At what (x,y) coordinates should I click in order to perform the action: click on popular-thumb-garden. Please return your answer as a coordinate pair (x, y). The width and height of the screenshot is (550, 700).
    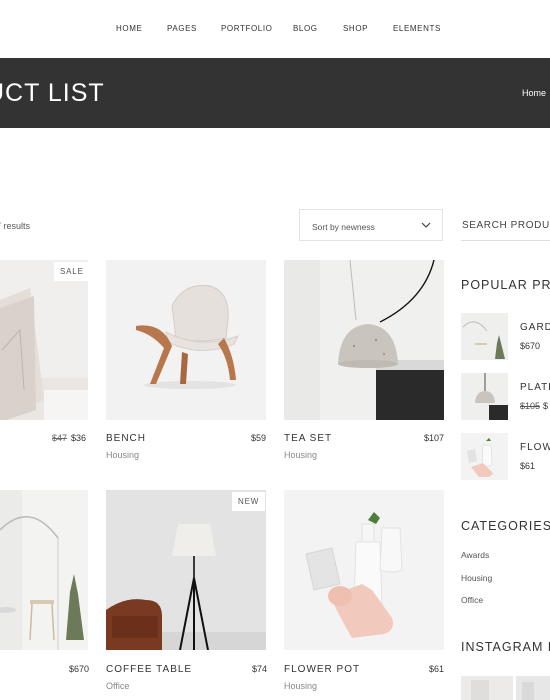
    Looking at the image, I should click on (484, 336).